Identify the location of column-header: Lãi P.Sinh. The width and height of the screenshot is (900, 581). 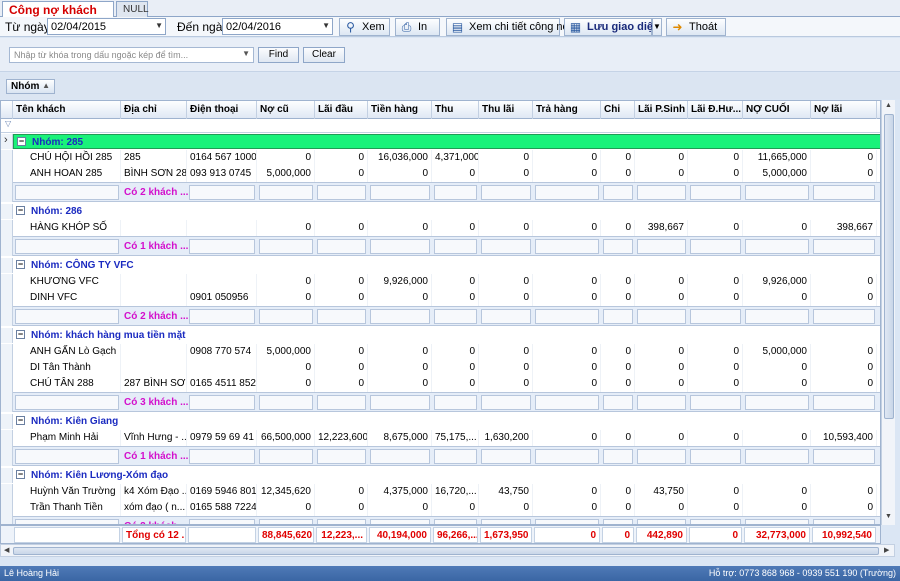
(661, 110).